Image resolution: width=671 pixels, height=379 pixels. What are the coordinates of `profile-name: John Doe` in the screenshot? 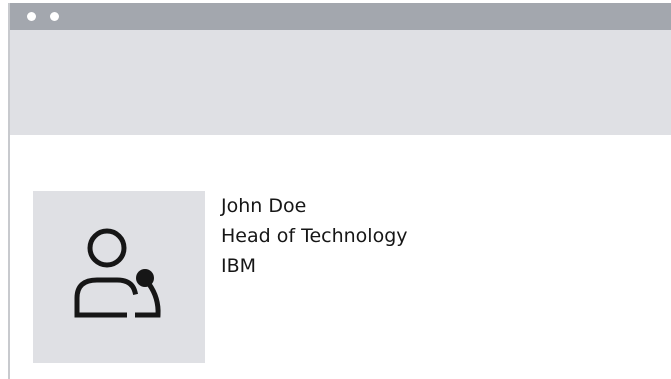 It's located at (264, 206).